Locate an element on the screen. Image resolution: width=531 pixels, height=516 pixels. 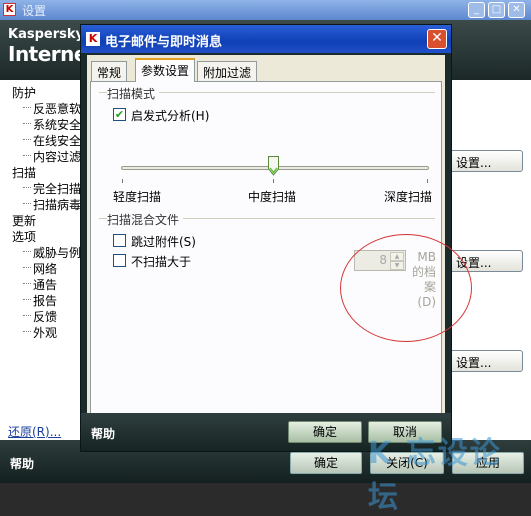
annotation-red-circle is located at coordinates (406, 288).